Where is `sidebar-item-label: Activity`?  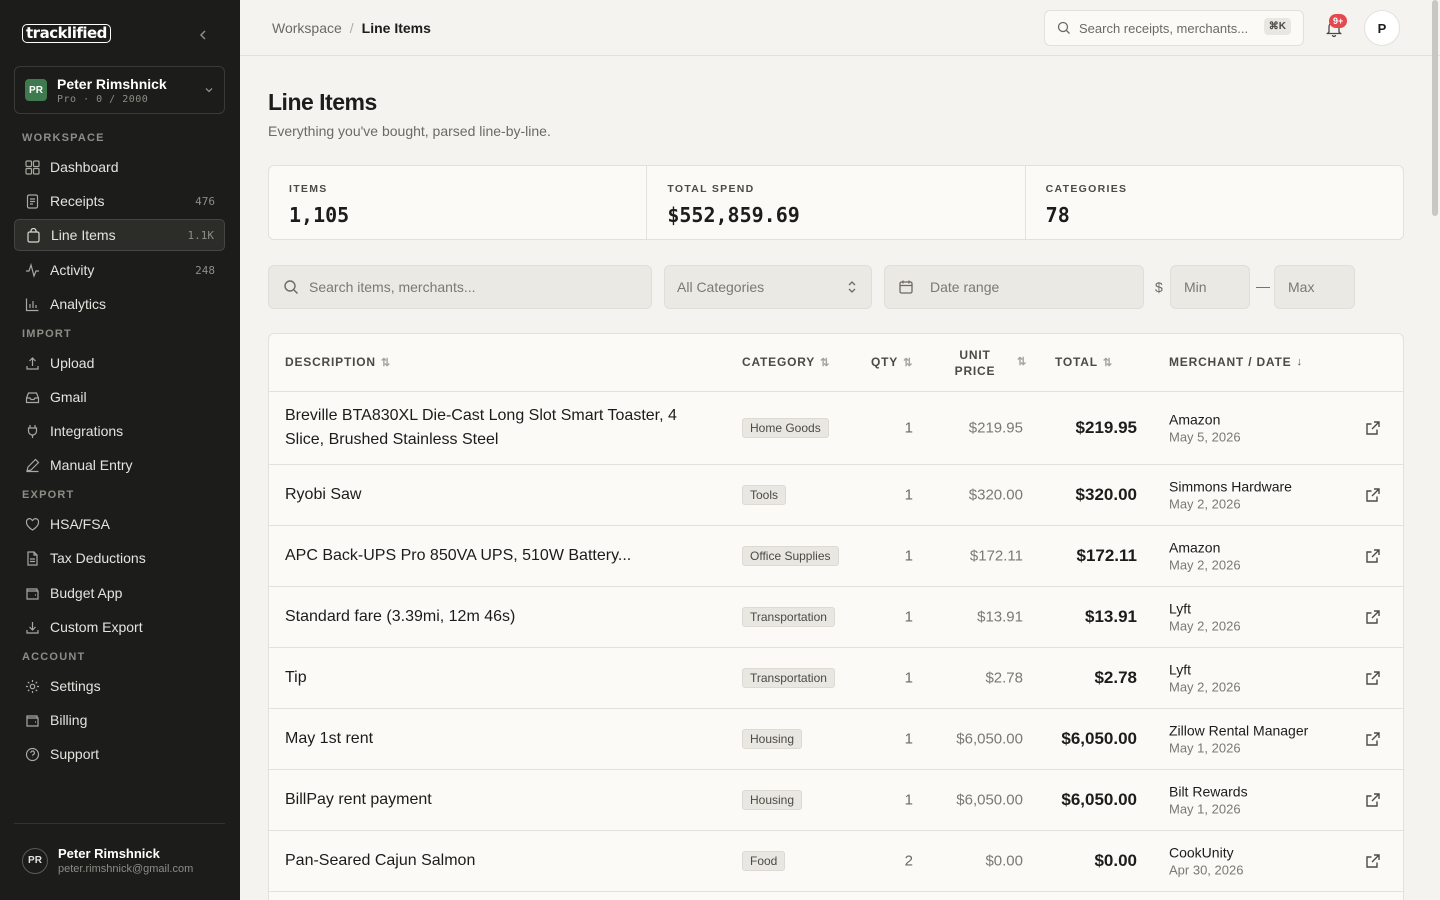 sidebar-item-label: Activity is located at coordinates (72, 270).